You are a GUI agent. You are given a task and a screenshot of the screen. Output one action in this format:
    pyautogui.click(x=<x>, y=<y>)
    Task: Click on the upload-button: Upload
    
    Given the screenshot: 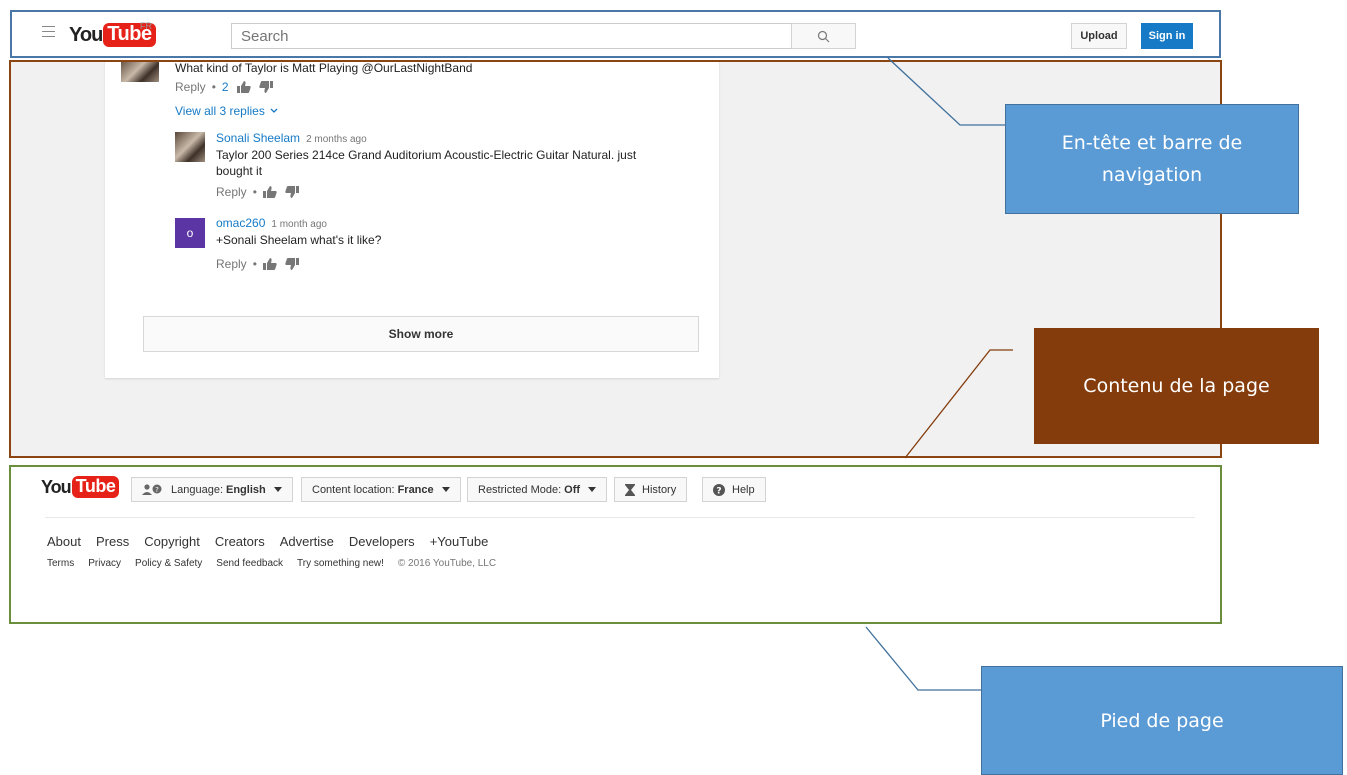 What is the action you would take?
    pyautogui.click(x=1099, y=36)
    